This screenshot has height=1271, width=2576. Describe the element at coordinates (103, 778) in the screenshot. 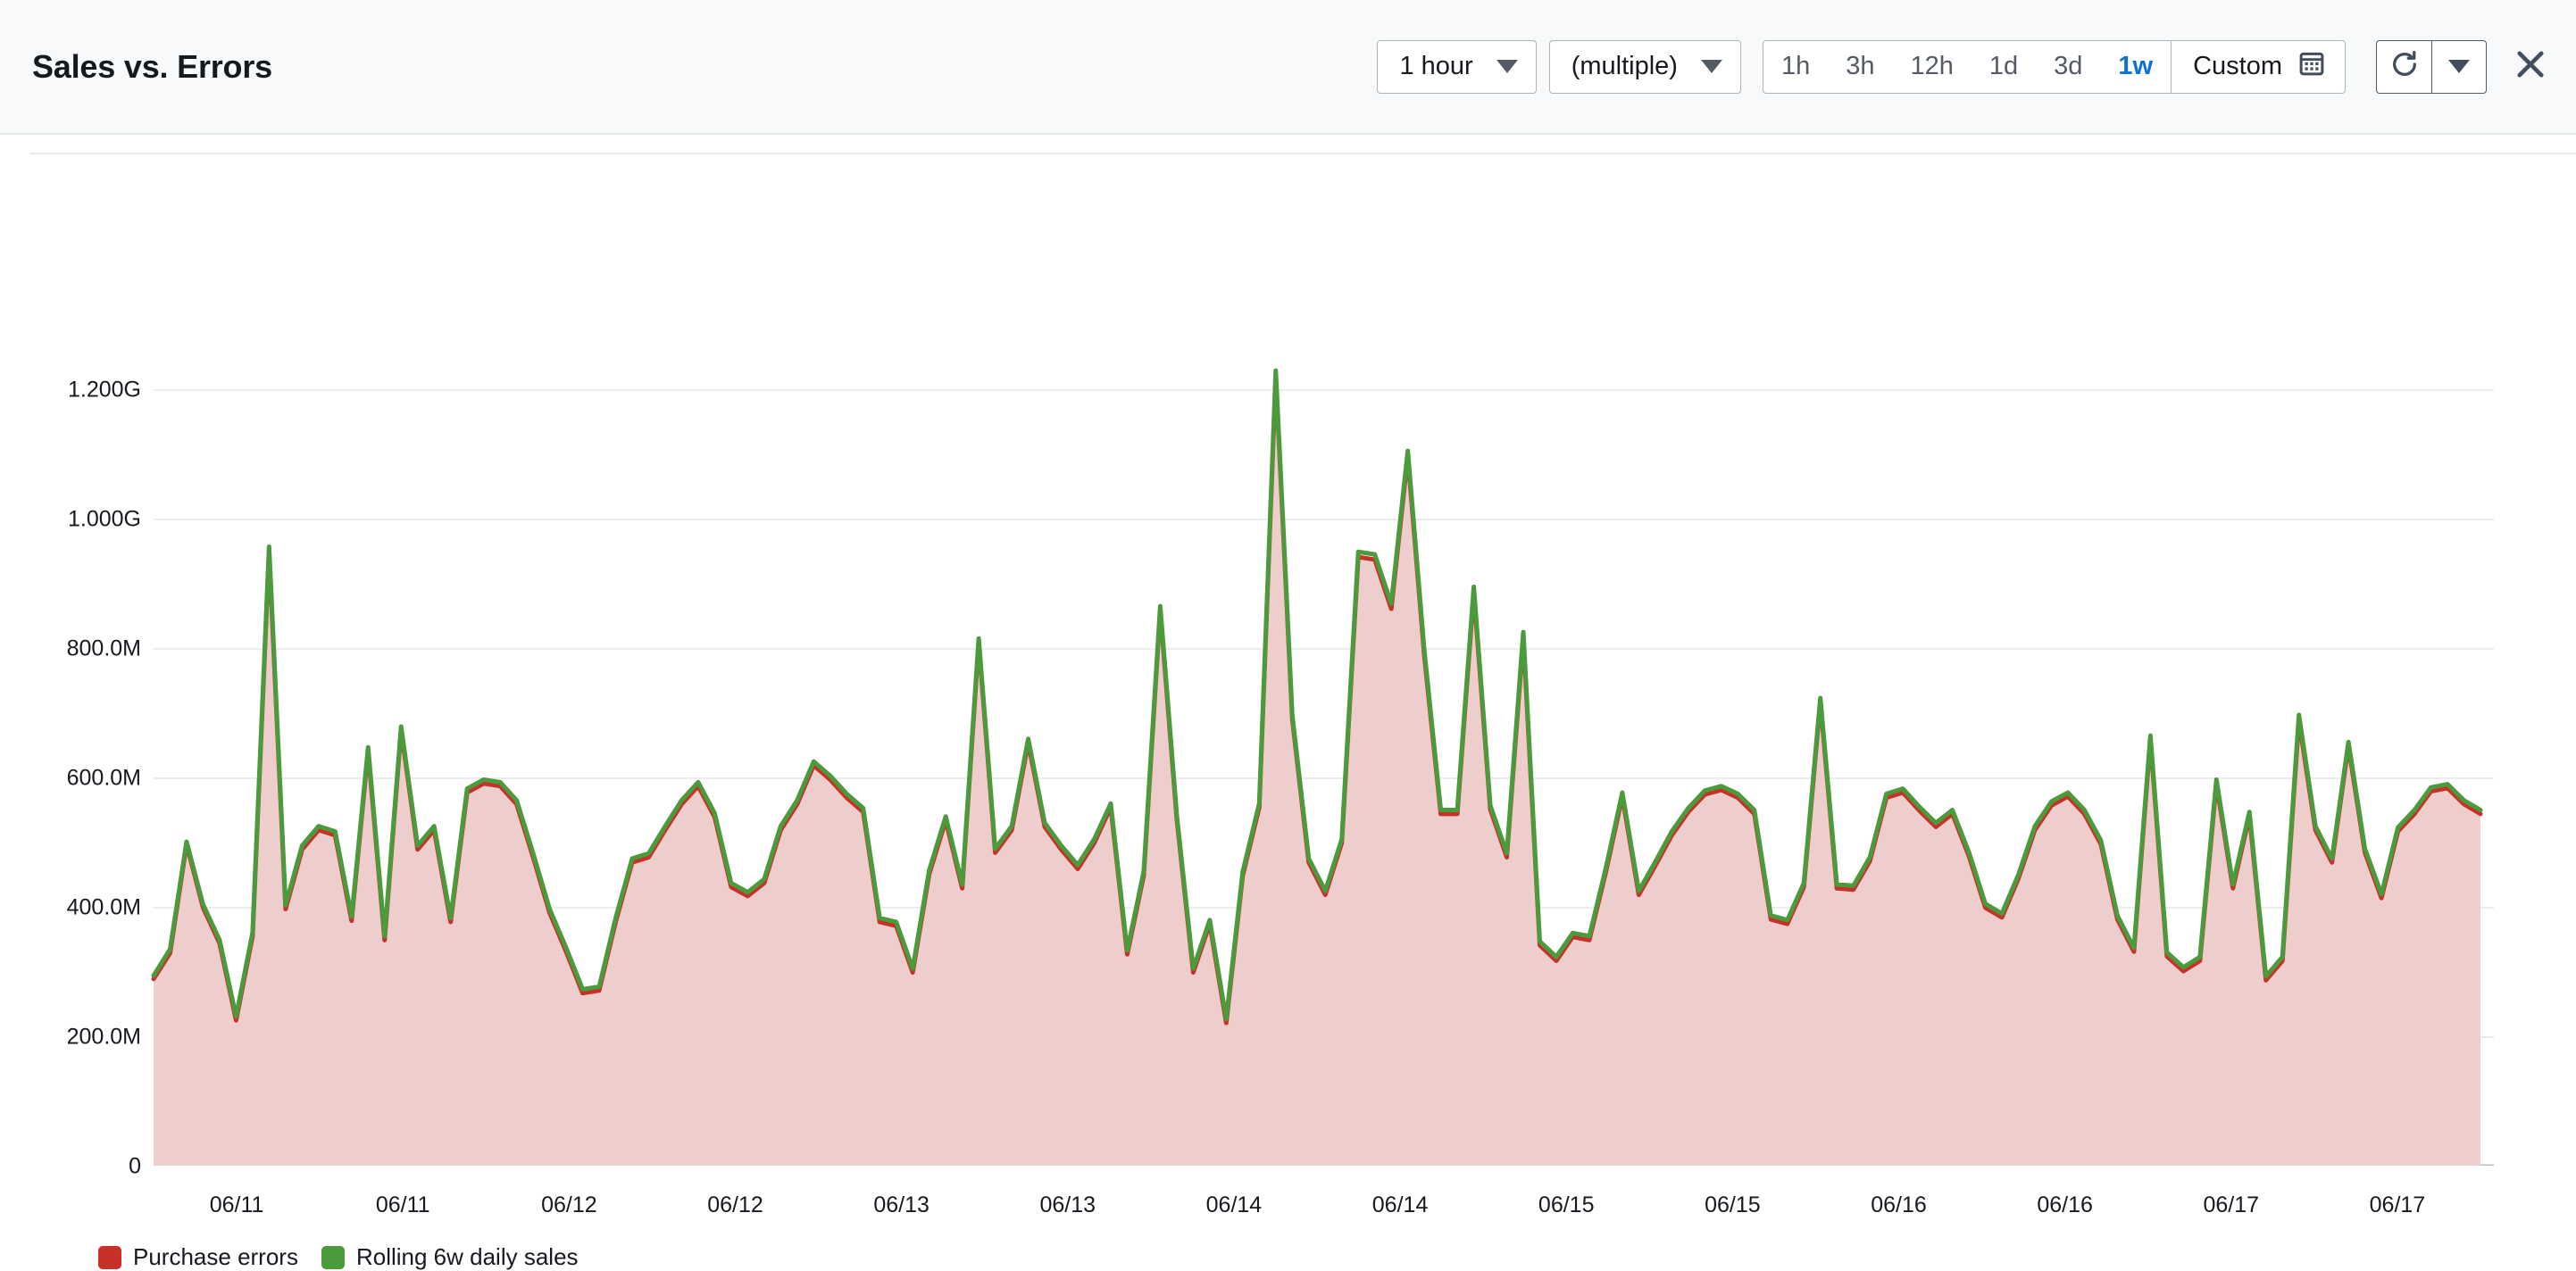

I see `y-axis-tick-label: 600.0M` at that location.